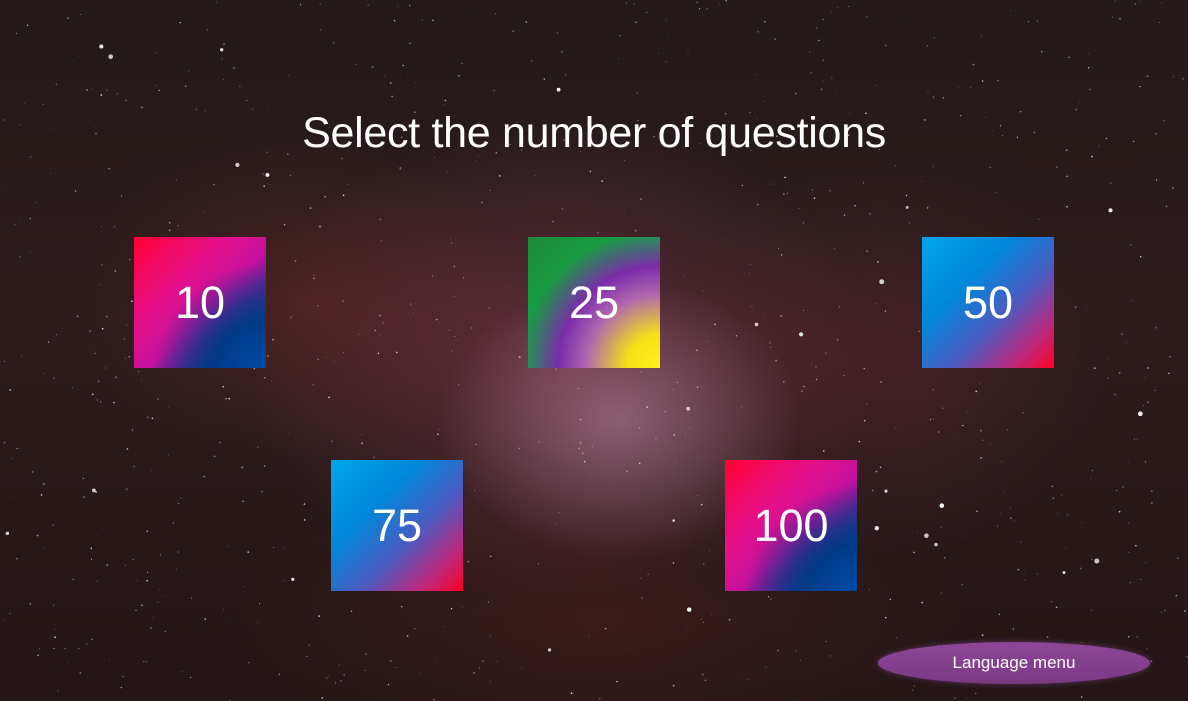 This screenshot has width=1188, height=701. What do you see at coordinates (594, 133) in the screenshot?
I see `page-title: Select the number of questions` at bounding box center [594, 133].